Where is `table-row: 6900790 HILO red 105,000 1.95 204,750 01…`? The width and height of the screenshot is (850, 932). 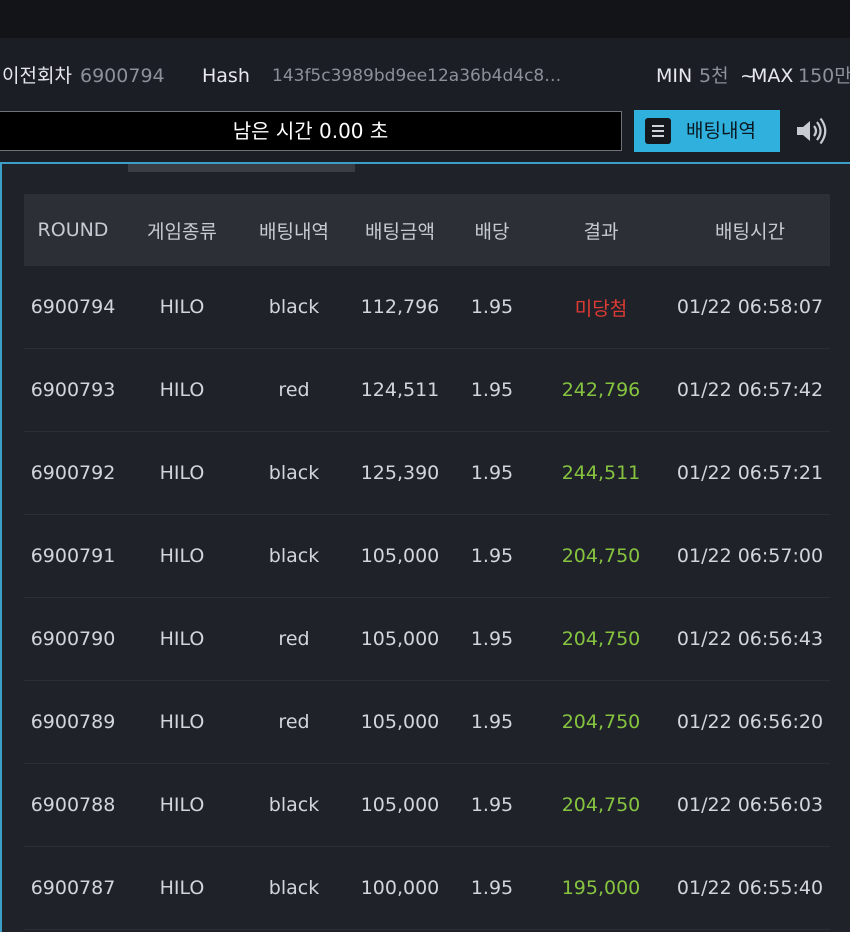
table-row: 6900790 HILO red 105,000 1.95 204,750 01… is located at coordinates (427, 639).